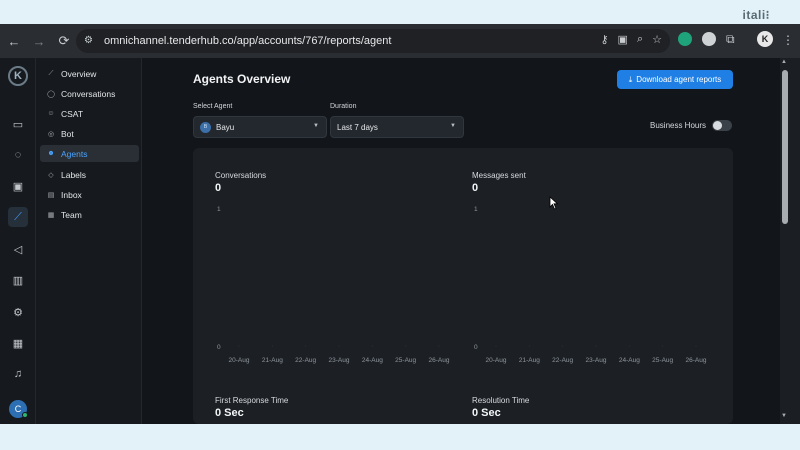  What do you see at coordinates (501, 400) in the screenshot?
I see `resolution-metric-title: Resolution Time` at bounding box center [501, 400].